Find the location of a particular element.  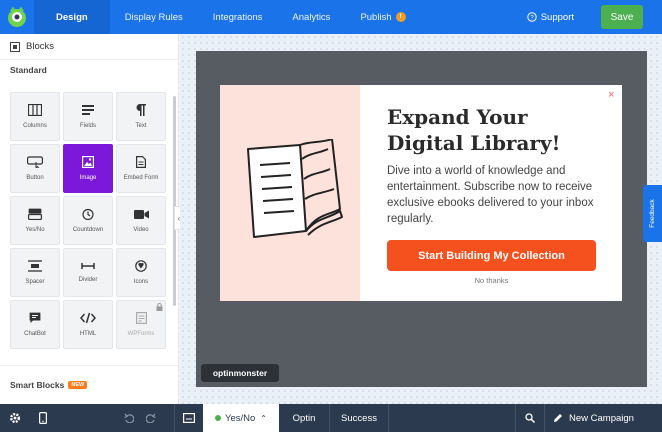

block-text: Text is located at coordinates (141, 116).